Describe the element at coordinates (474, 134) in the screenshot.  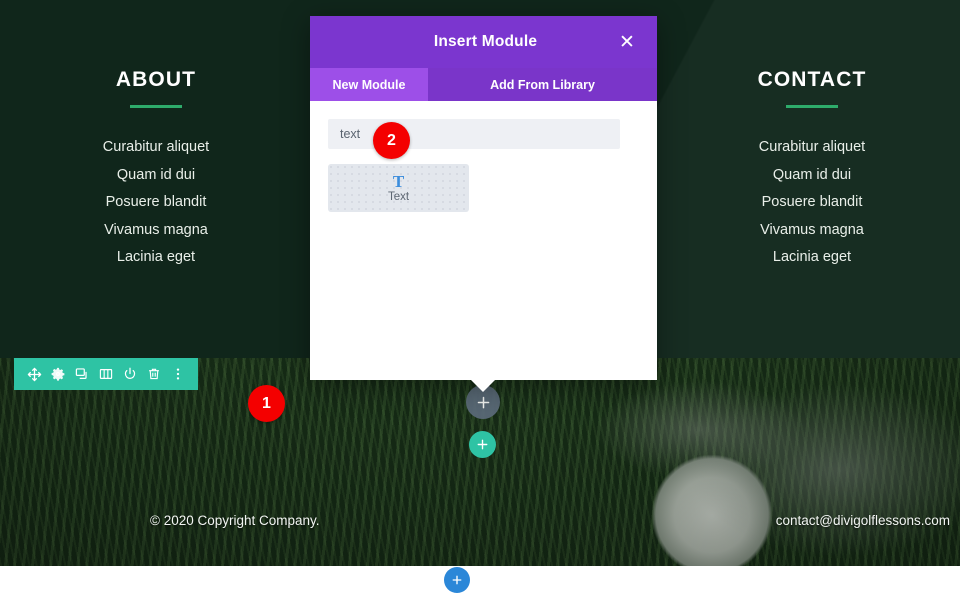
I see `search-input` at that location.